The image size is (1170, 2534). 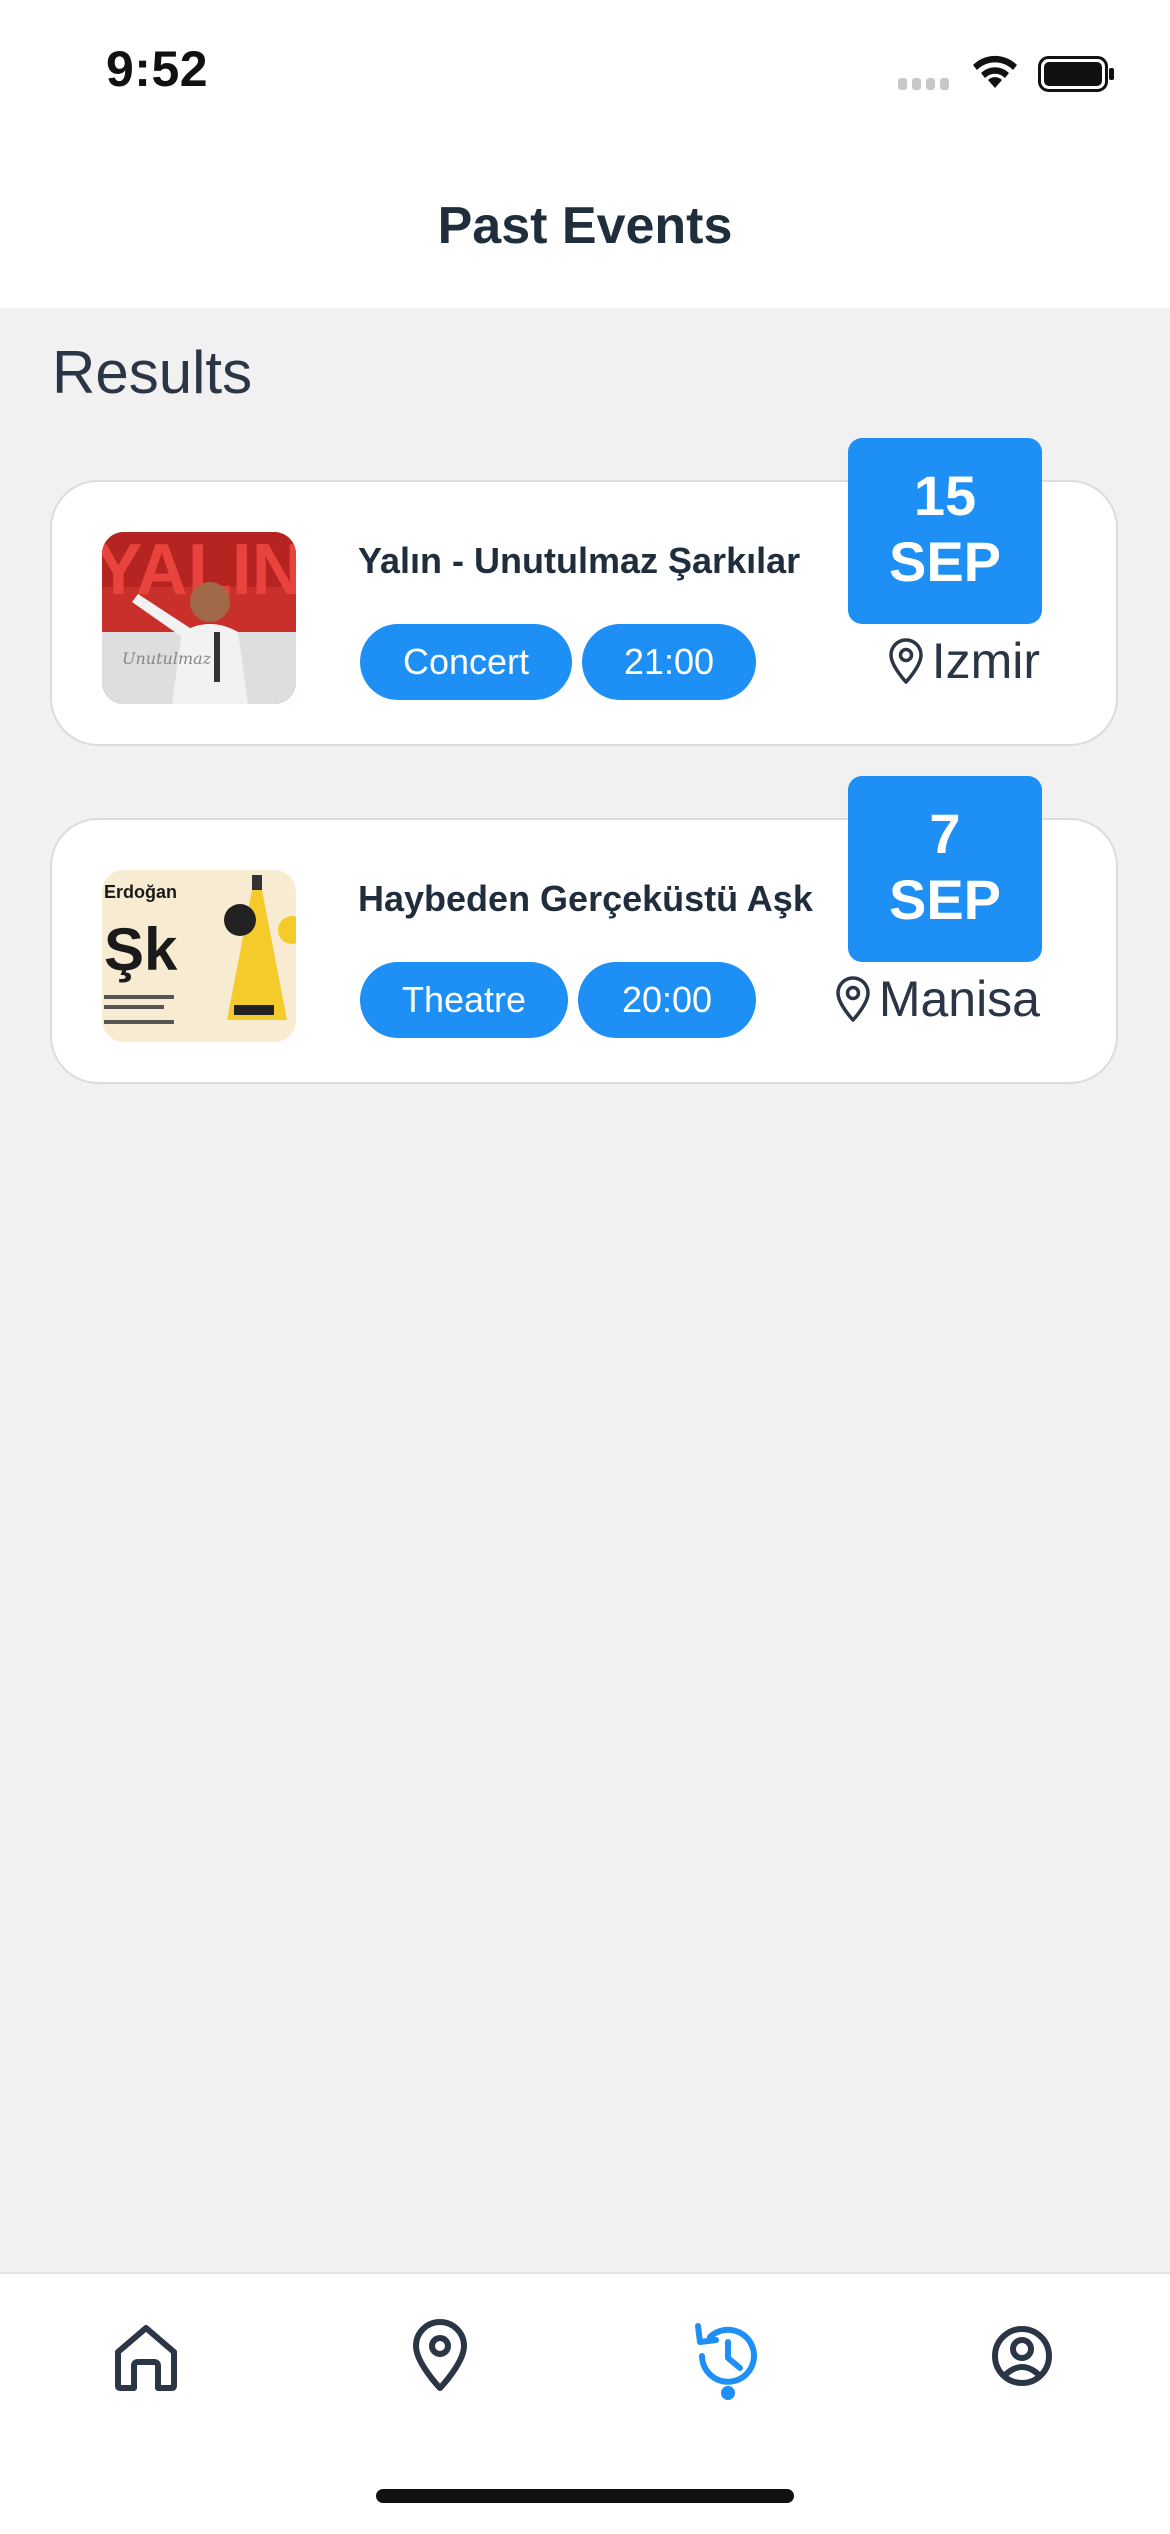 I want to click on status-icons, so click(x=1008, y=74).